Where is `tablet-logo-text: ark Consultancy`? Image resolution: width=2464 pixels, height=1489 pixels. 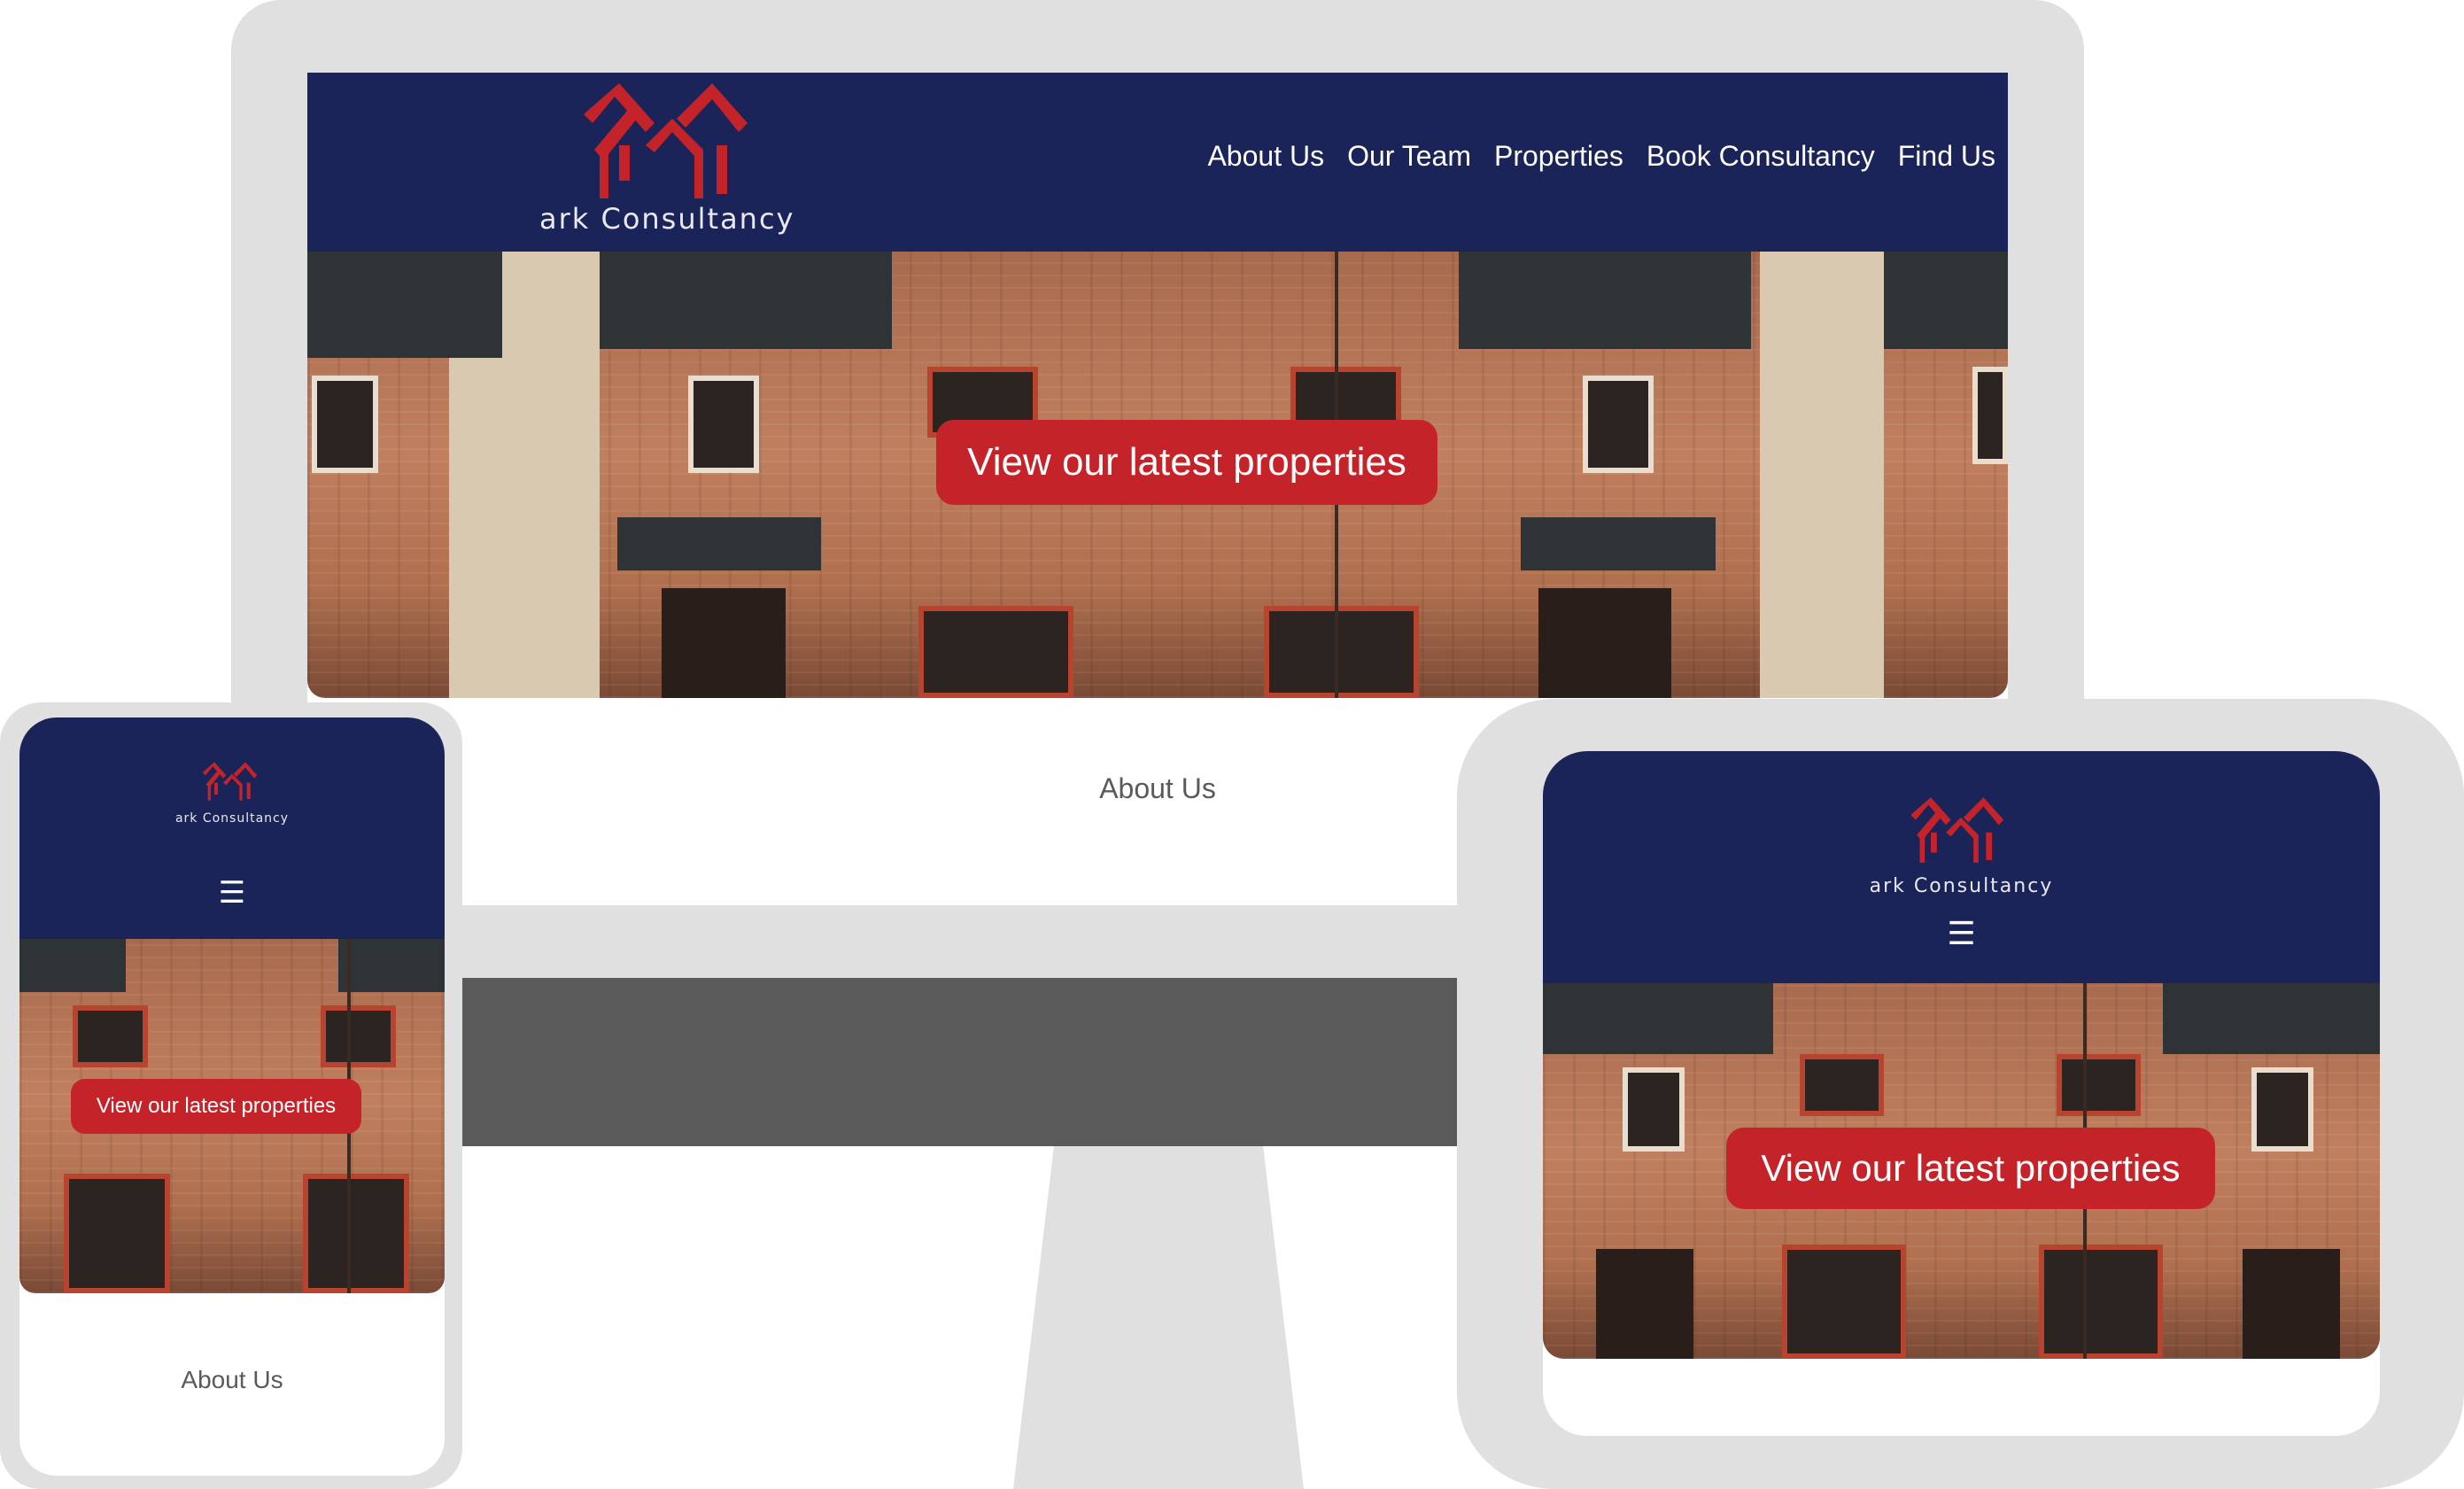
tablet-logo-text: ark Consultancy is located at coordinates (1961, 886).